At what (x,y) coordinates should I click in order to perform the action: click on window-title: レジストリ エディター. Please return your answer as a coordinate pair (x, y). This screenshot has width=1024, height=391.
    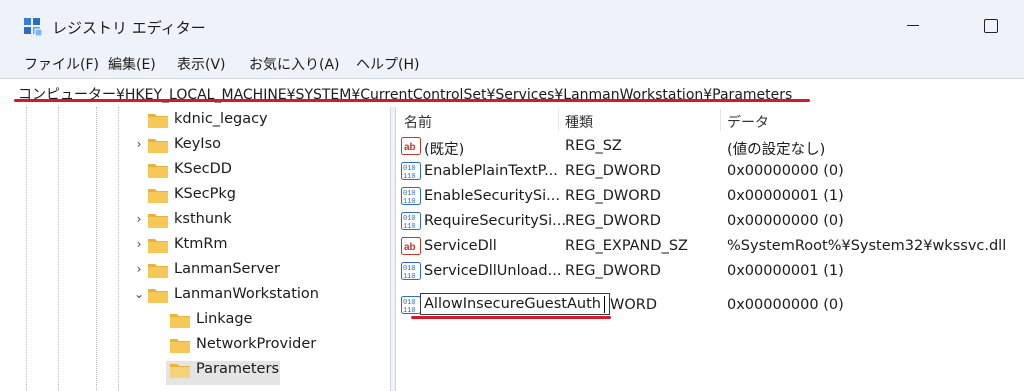
    Looking at the image, I should click on (129, 28).